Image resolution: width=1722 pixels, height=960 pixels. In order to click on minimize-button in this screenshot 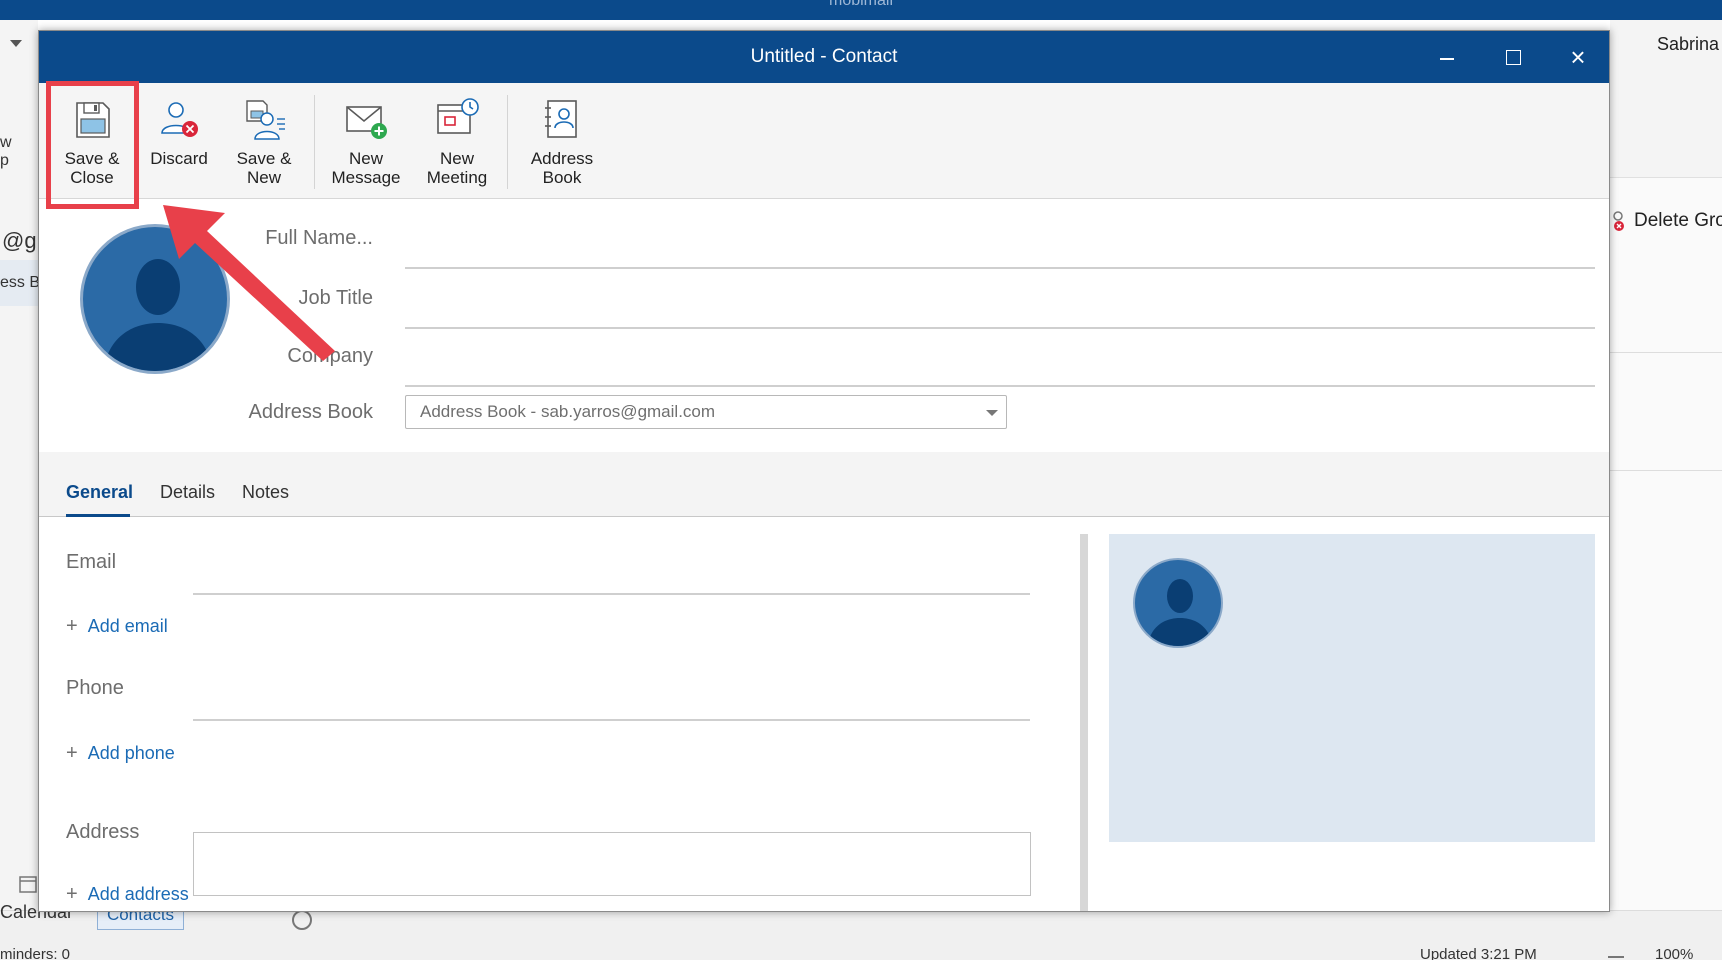, I will do `click(1447, 57)`.